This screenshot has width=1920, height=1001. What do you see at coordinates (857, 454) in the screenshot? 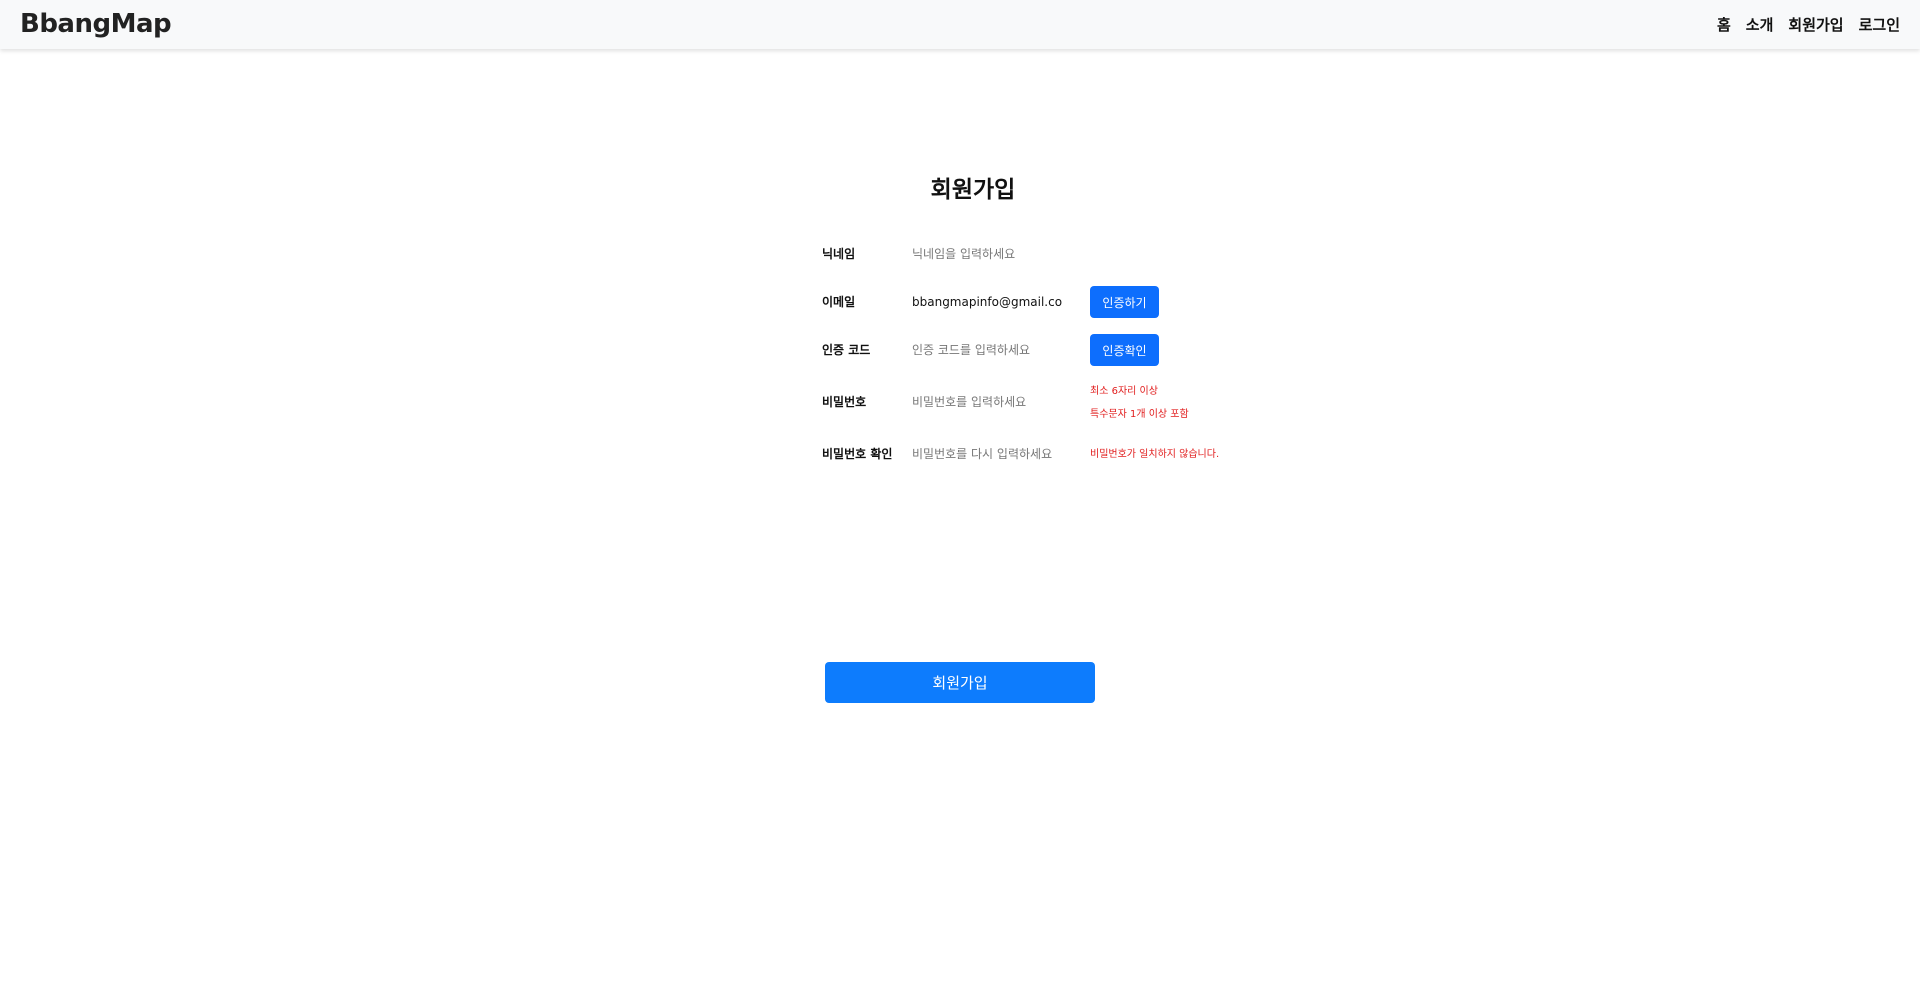
I see `password-confirm-label: 비밀번호 확인` at bounding box center [857, 454].